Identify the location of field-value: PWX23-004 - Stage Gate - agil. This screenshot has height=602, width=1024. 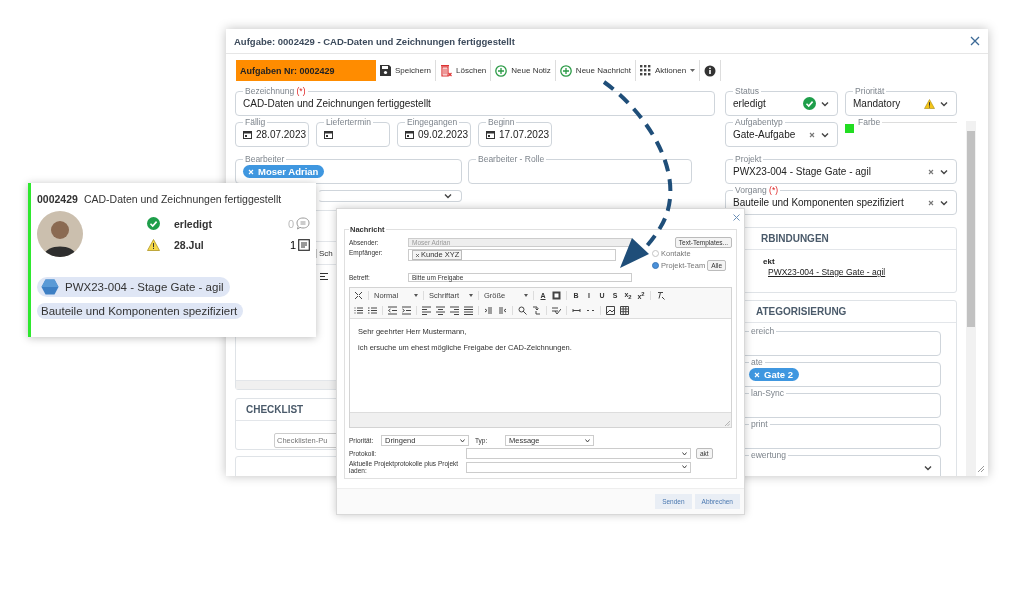
(802, 171).